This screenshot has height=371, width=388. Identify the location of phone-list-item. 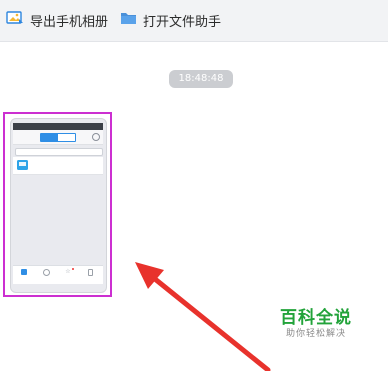
(58, 166).